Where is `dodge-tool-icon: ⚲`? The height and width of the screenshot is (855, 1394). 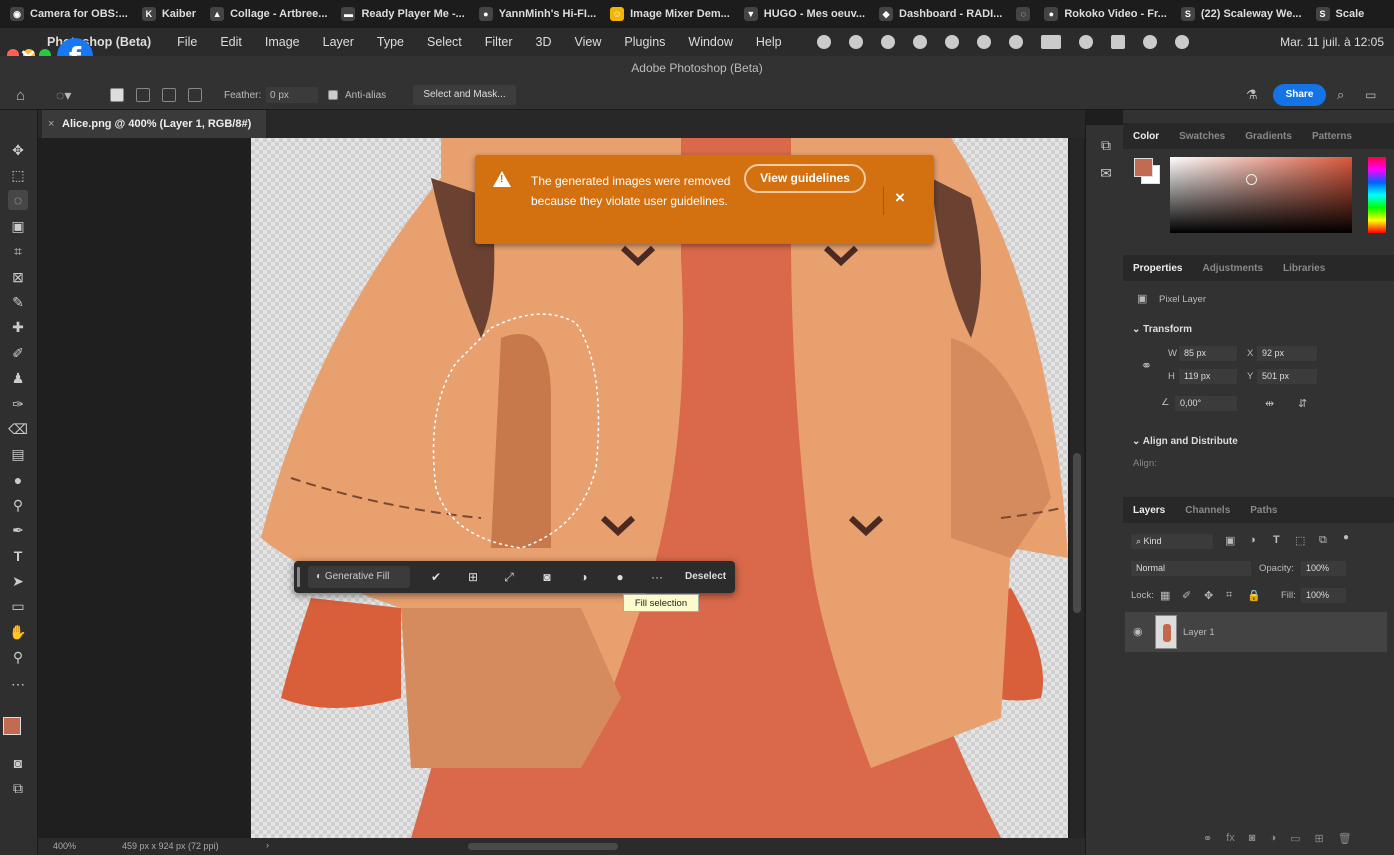 dodge-tool-icon: ⚲ is located at coordinates (18, 505).